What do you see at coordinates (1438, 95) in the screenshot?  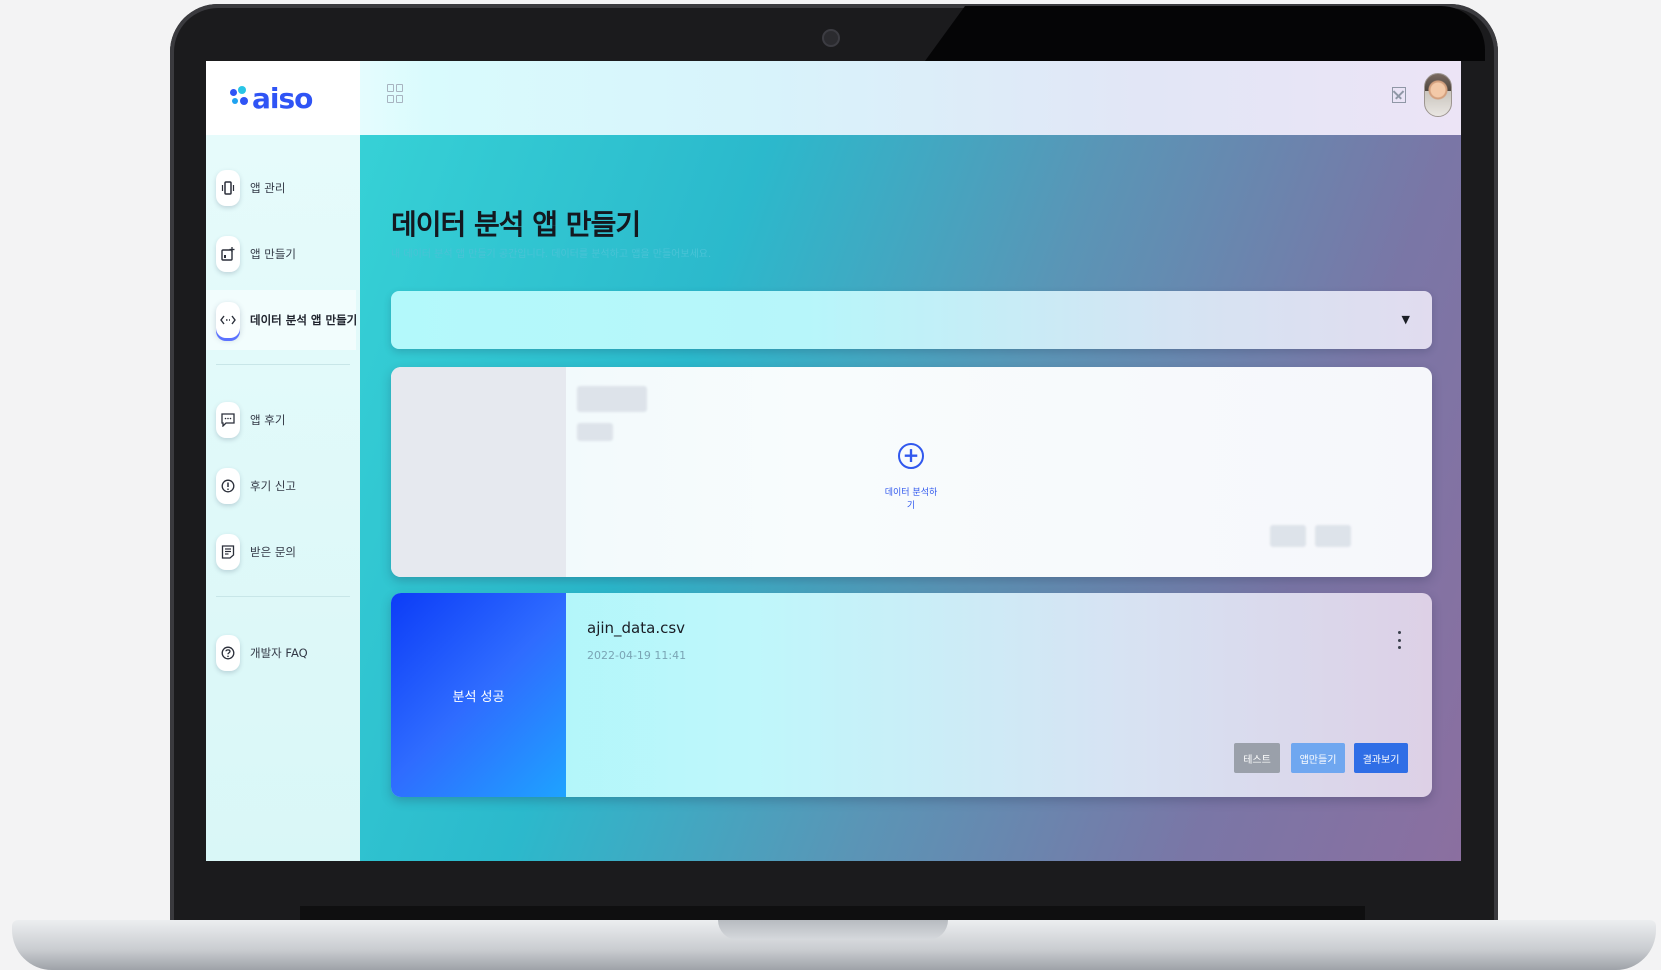 I see `avatar` at bounding box center [1438, 95].